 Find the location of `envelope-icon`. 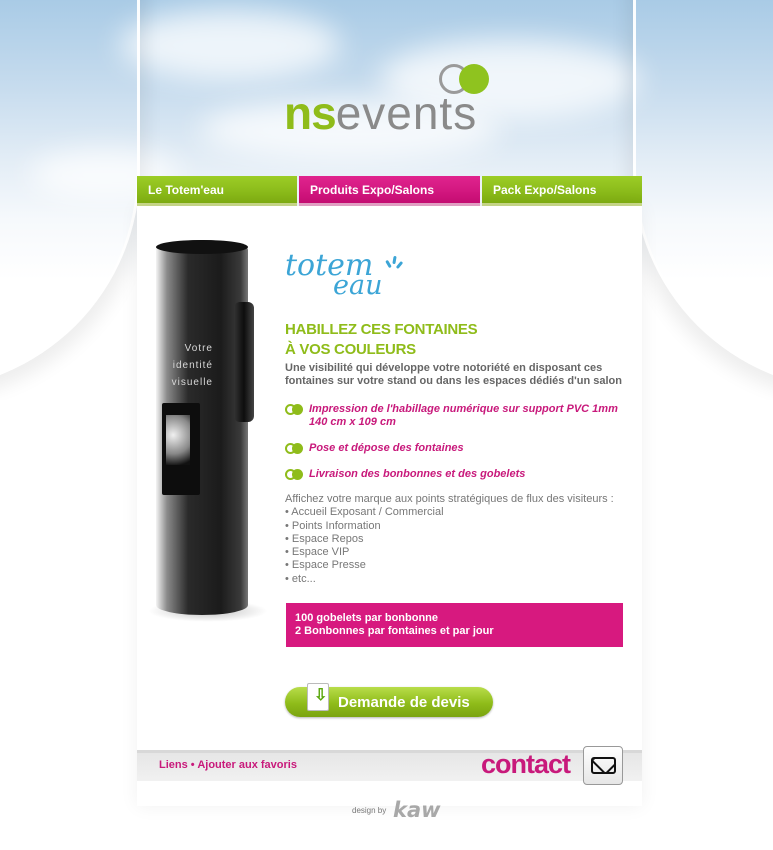

envelope-icon is located at coordinates (603, 765).